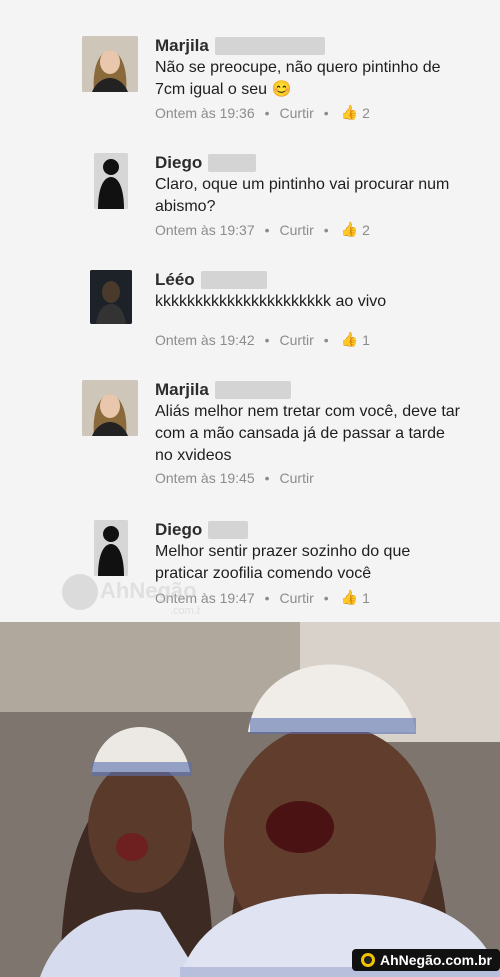  What do you see at coordinates (262, 339) in the screenshot?
I see `comment-meta: Ontem às 19:42 • Curtir • 👍 1` at bounding box center [262, 339].